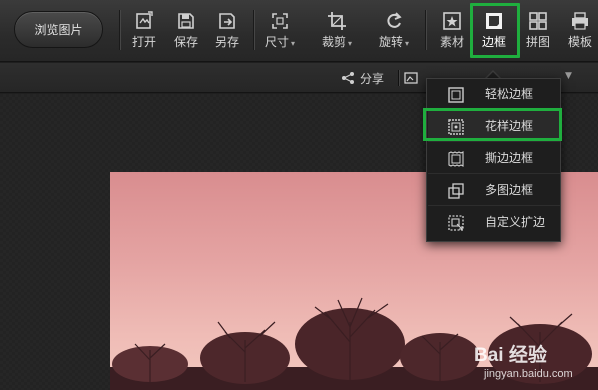 The width and height of the screenshot is (598, 390). What do you see at coordinates (58, 29) in the screenshot?
I see `browse-images-button: 浏览图片` at bounding box center [58, 29].